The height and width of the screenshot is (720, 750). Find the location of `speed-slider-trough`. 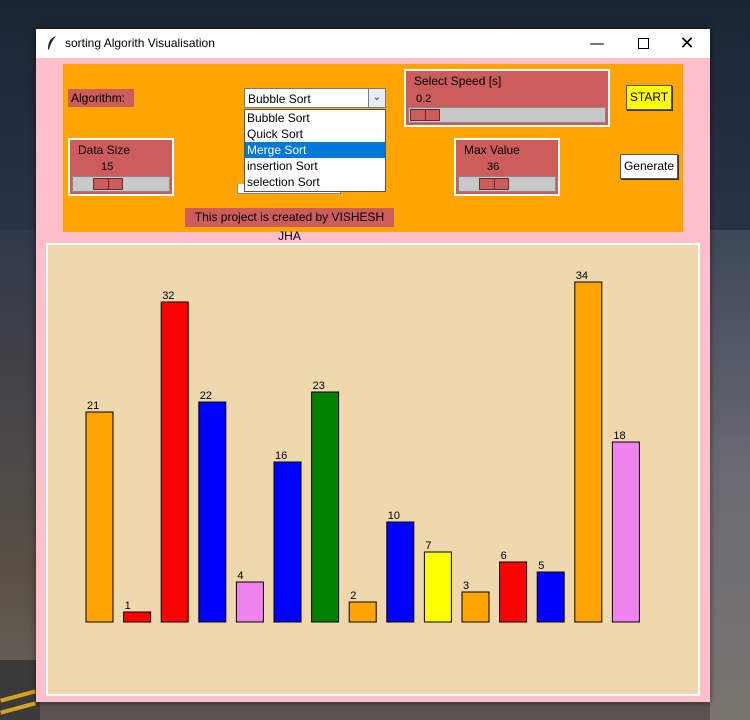

speed-slider-trough is located at coordinates (507, 115).